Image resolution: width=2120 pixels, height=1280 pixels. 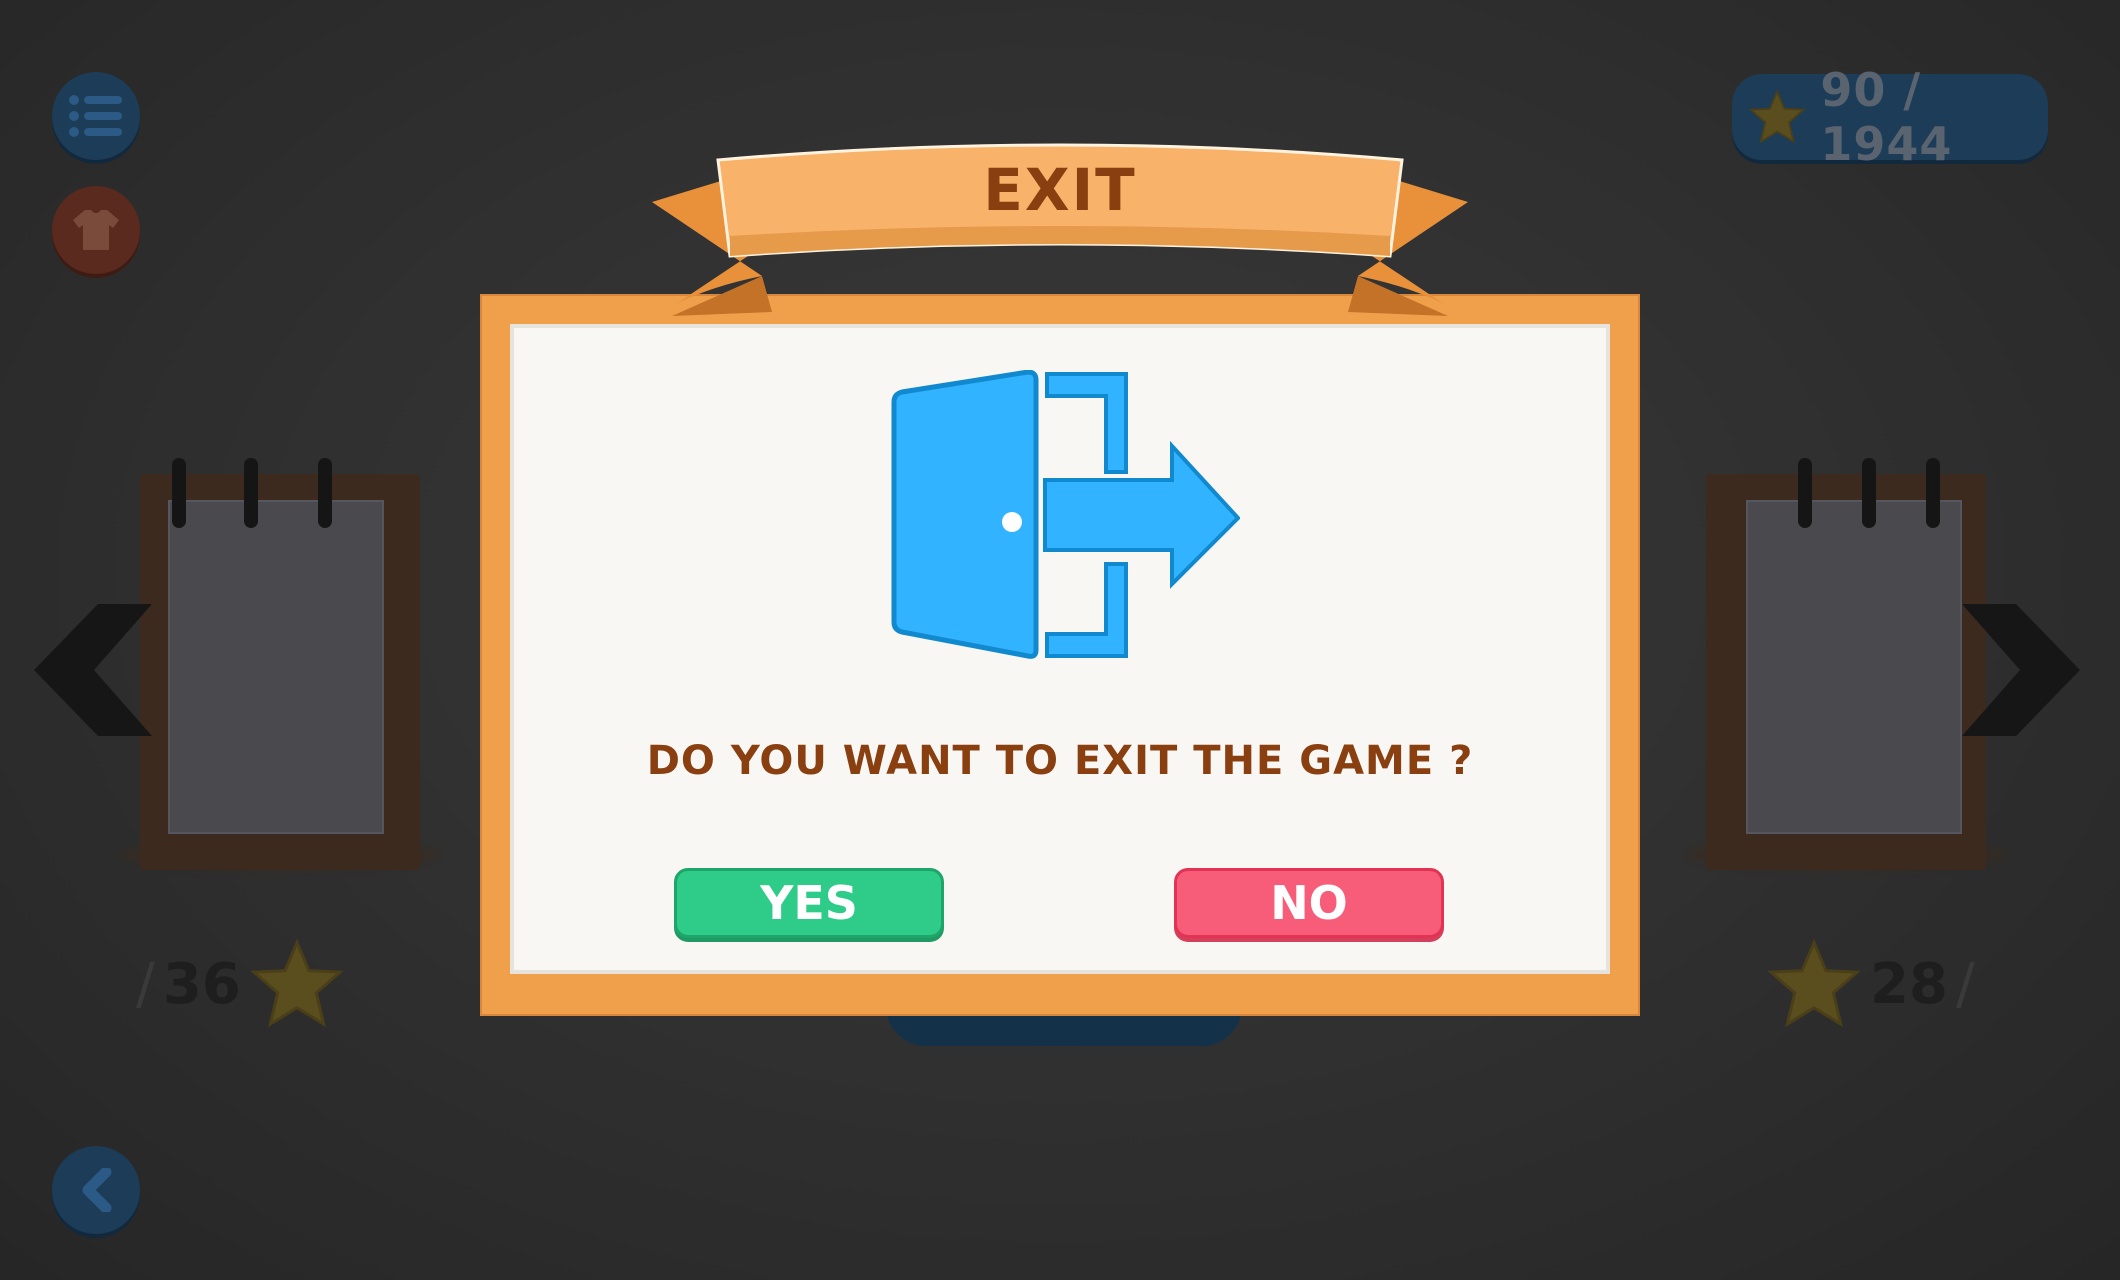 What do you see at coordinates (1060, 226) in the screenshot?
I see `dialog-title-ribbon: EXIT` at bounding box center [1060, 226].